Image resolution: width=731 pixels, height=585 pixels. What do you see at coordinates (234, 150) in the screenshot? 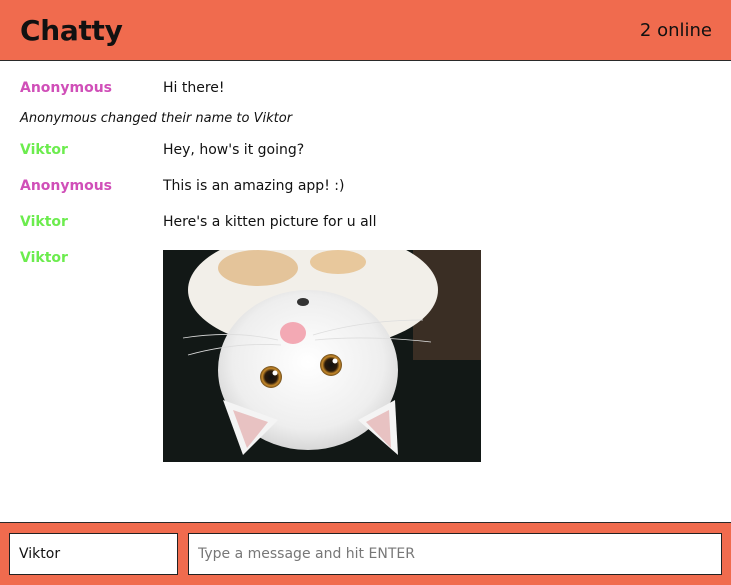
I see `message-content: Hey, how's it going?` at bounding box center [234, 150].